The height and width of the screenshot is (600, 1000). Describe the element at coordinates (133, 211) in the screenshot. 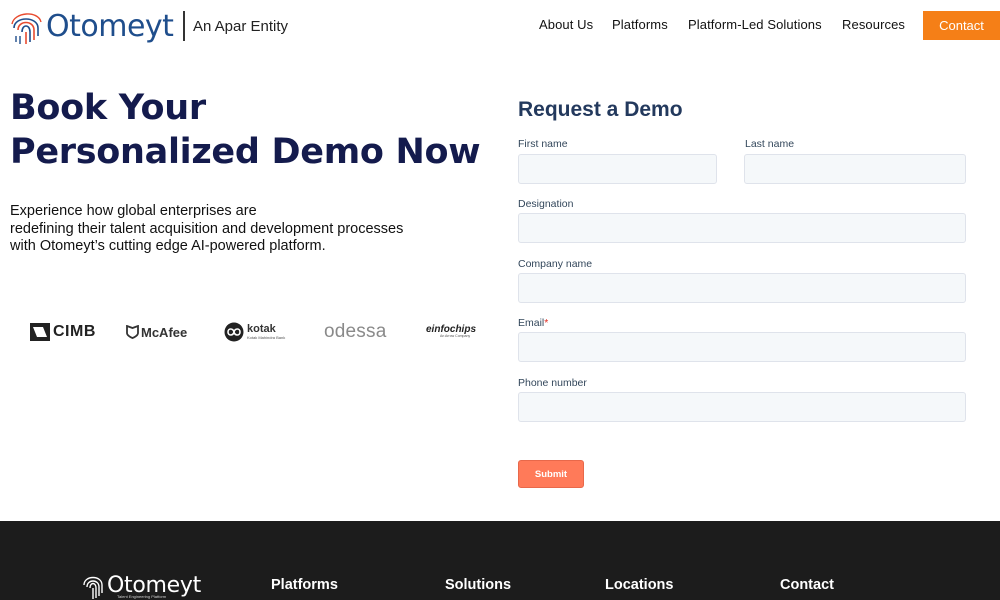

I see `hero-desc-line-1: Experience how global enterprises are` at that location.